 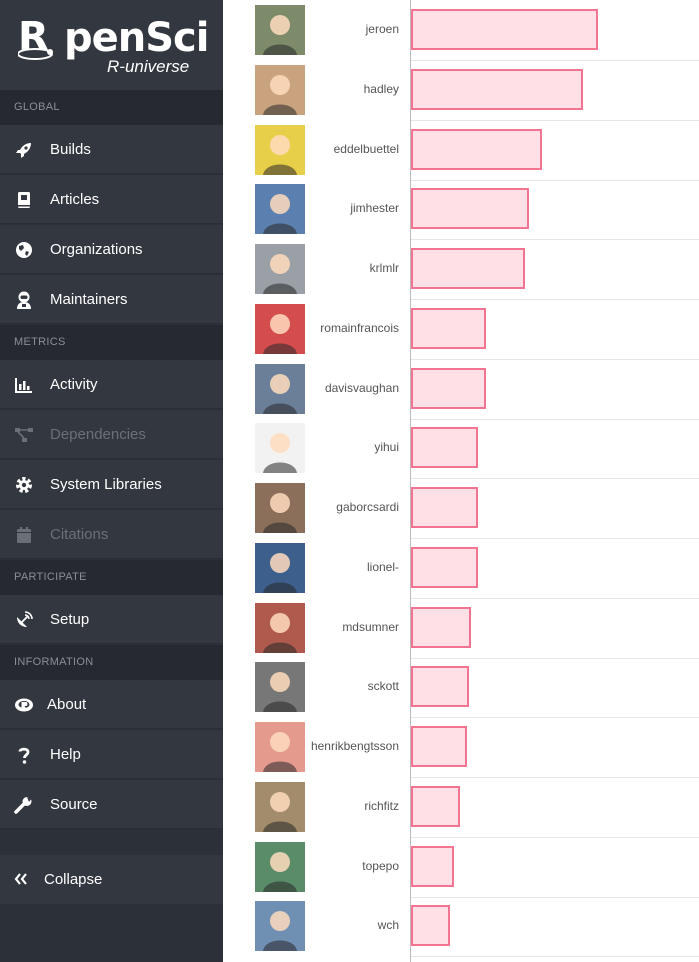 I want to click on chart-row: topepo, so click(x=461, y=867).